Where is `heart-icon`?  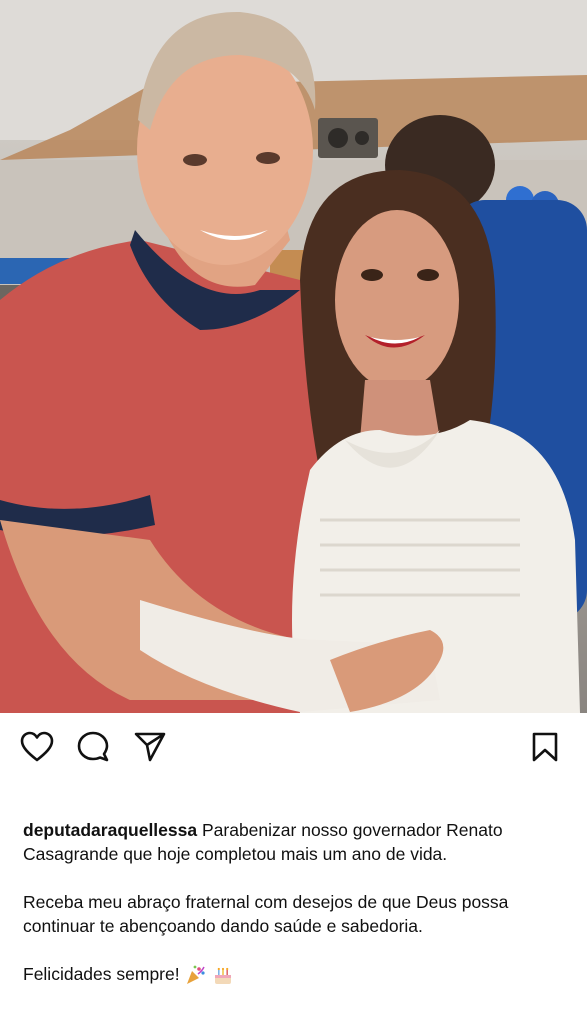 heart-icon is located at coordinates (37, 747).